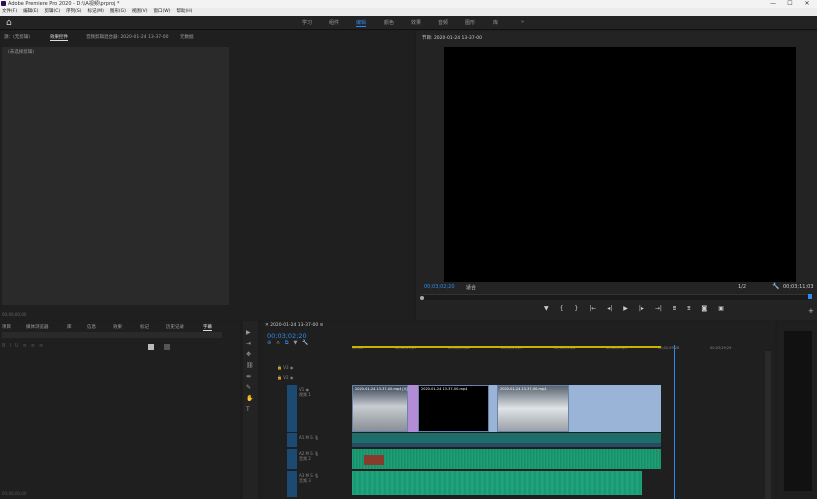 This screenshot has height=499, width=817. I want to click on ripple-edit-tool-icon: ✥, so click(248, 354).